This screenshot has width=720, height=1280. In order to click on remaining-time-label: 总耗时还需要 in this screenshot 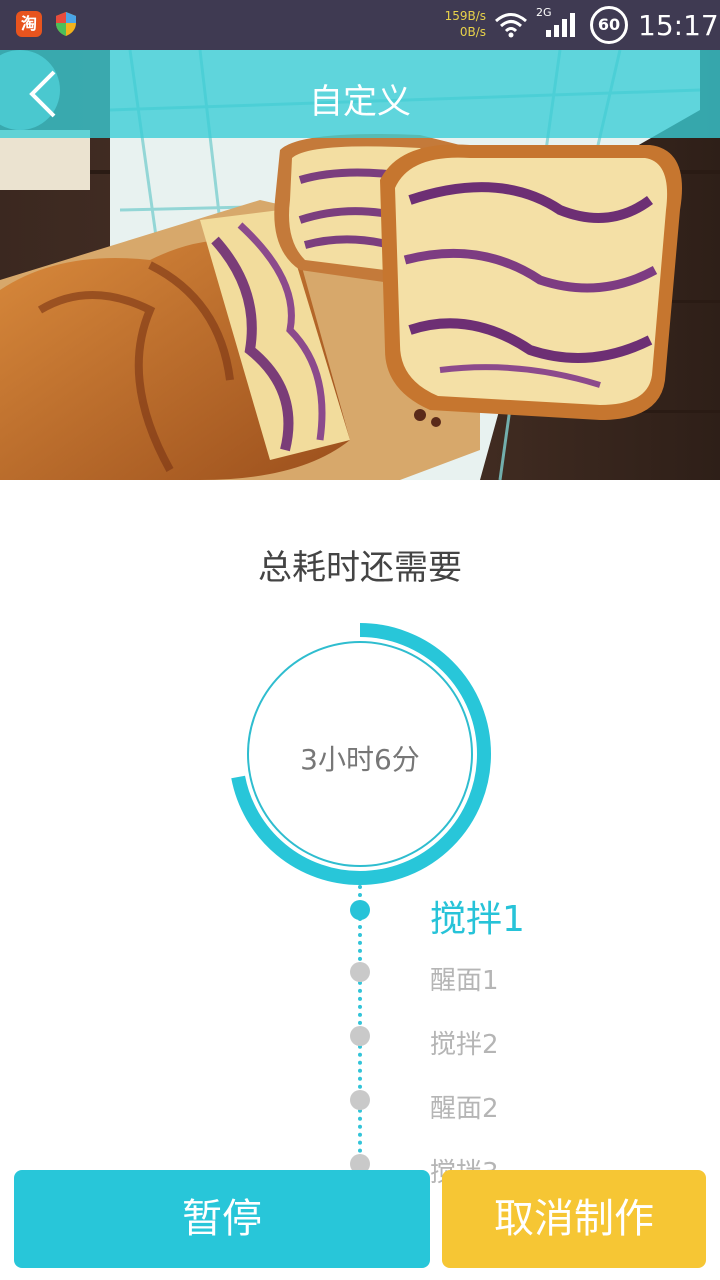, I will do `click(360, 568)`.